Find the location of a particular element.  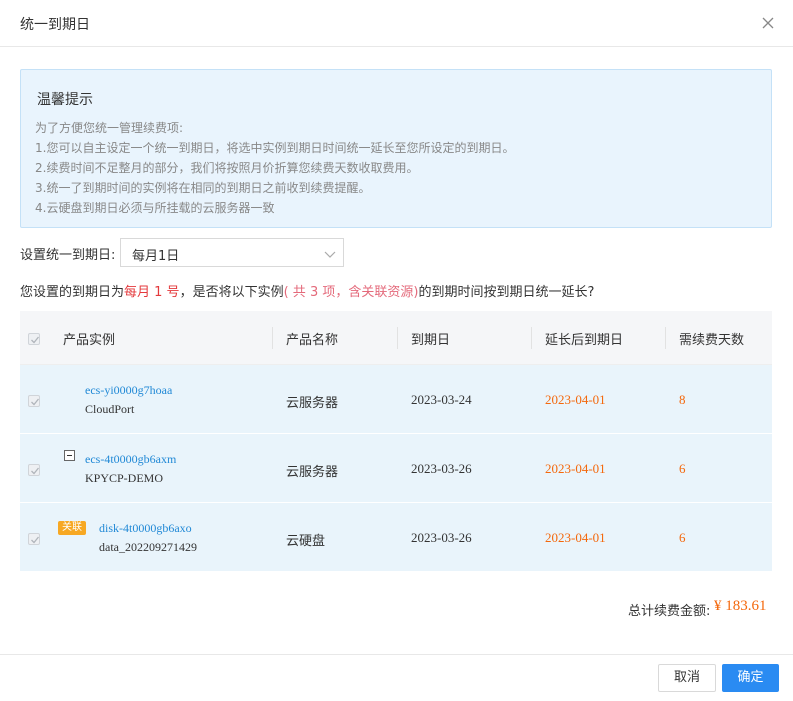

footer-divider is located at coordinates (396, 654).